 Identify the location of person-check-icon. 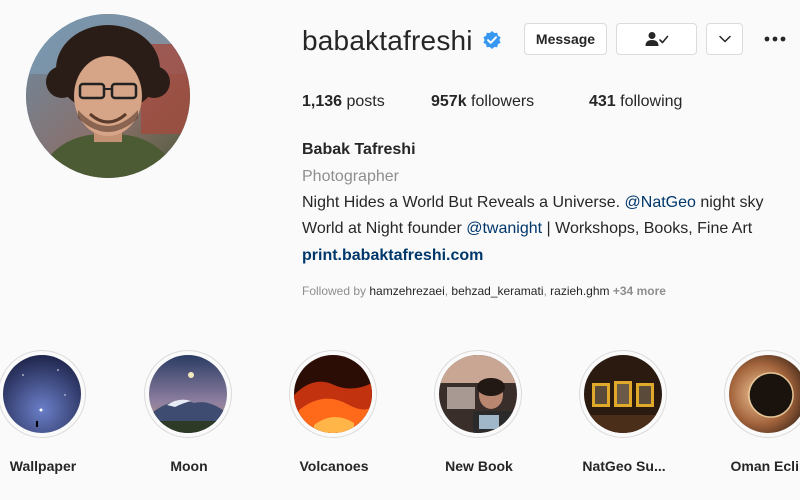
(656, 39).